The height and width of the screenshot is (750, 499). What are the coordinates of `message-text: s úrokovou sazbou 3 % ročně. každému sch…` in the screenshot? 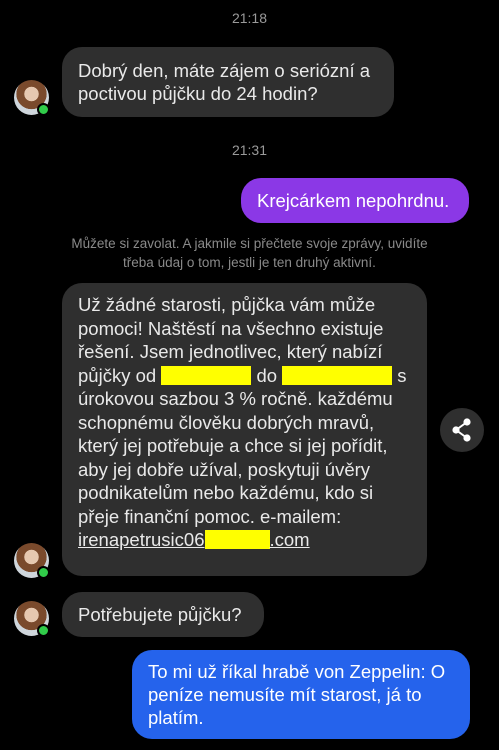 It's located at (242, 445).